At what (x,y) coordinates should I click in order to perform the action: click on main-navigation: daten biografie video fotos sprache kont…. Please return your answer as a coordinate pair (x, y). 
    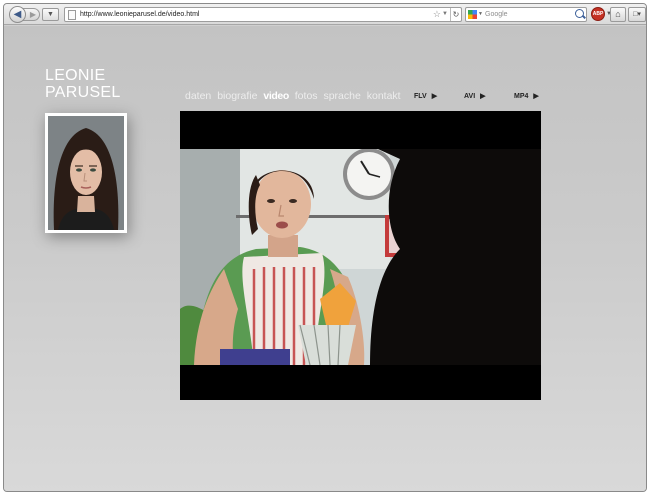
    Looking at the image, I should click on (294, 96).